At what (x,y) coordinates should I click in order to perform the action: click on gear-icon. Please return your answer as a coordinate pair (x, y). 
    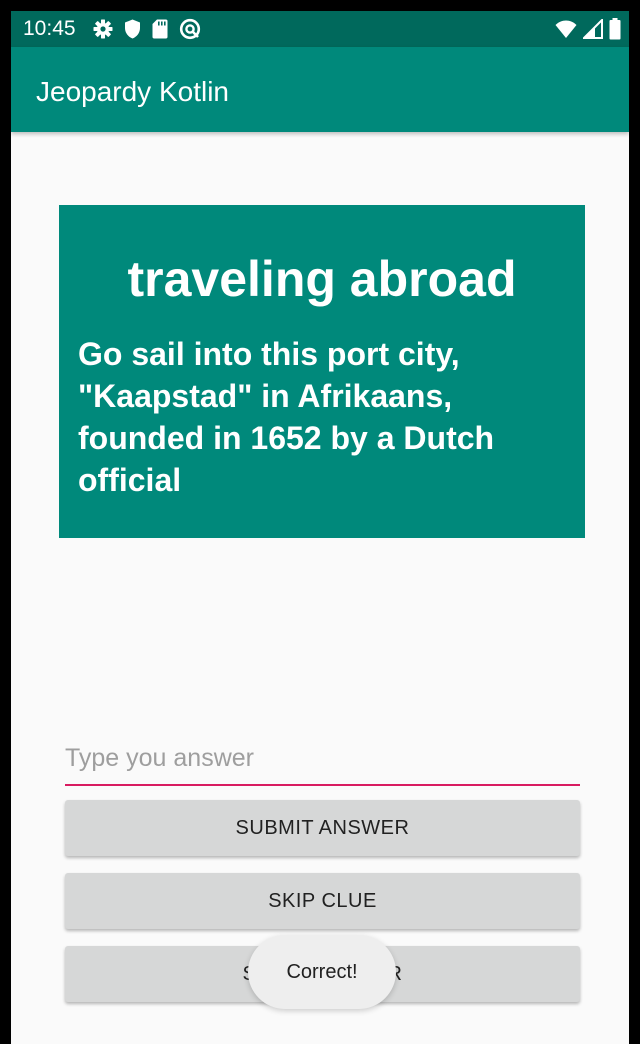
    Looking at the image, I should click on (103, 29).